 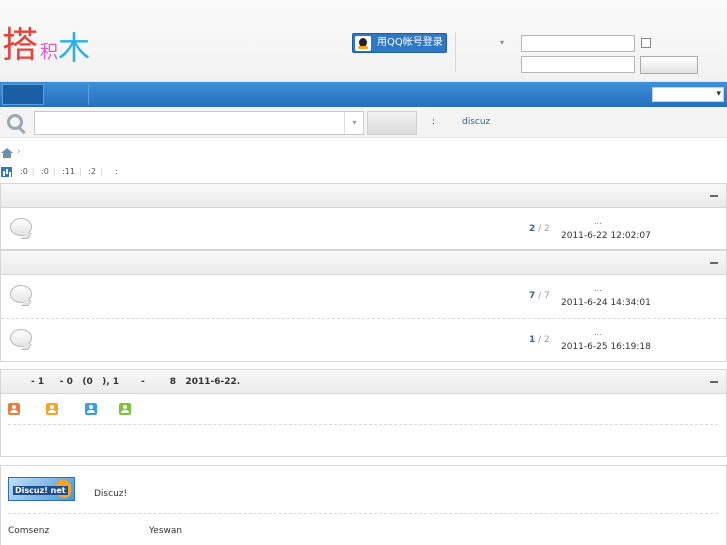 What do you see at coordinates (14, 409) in the screenshot?
I see `admin-user-icon` at bounding box center [14, 409].